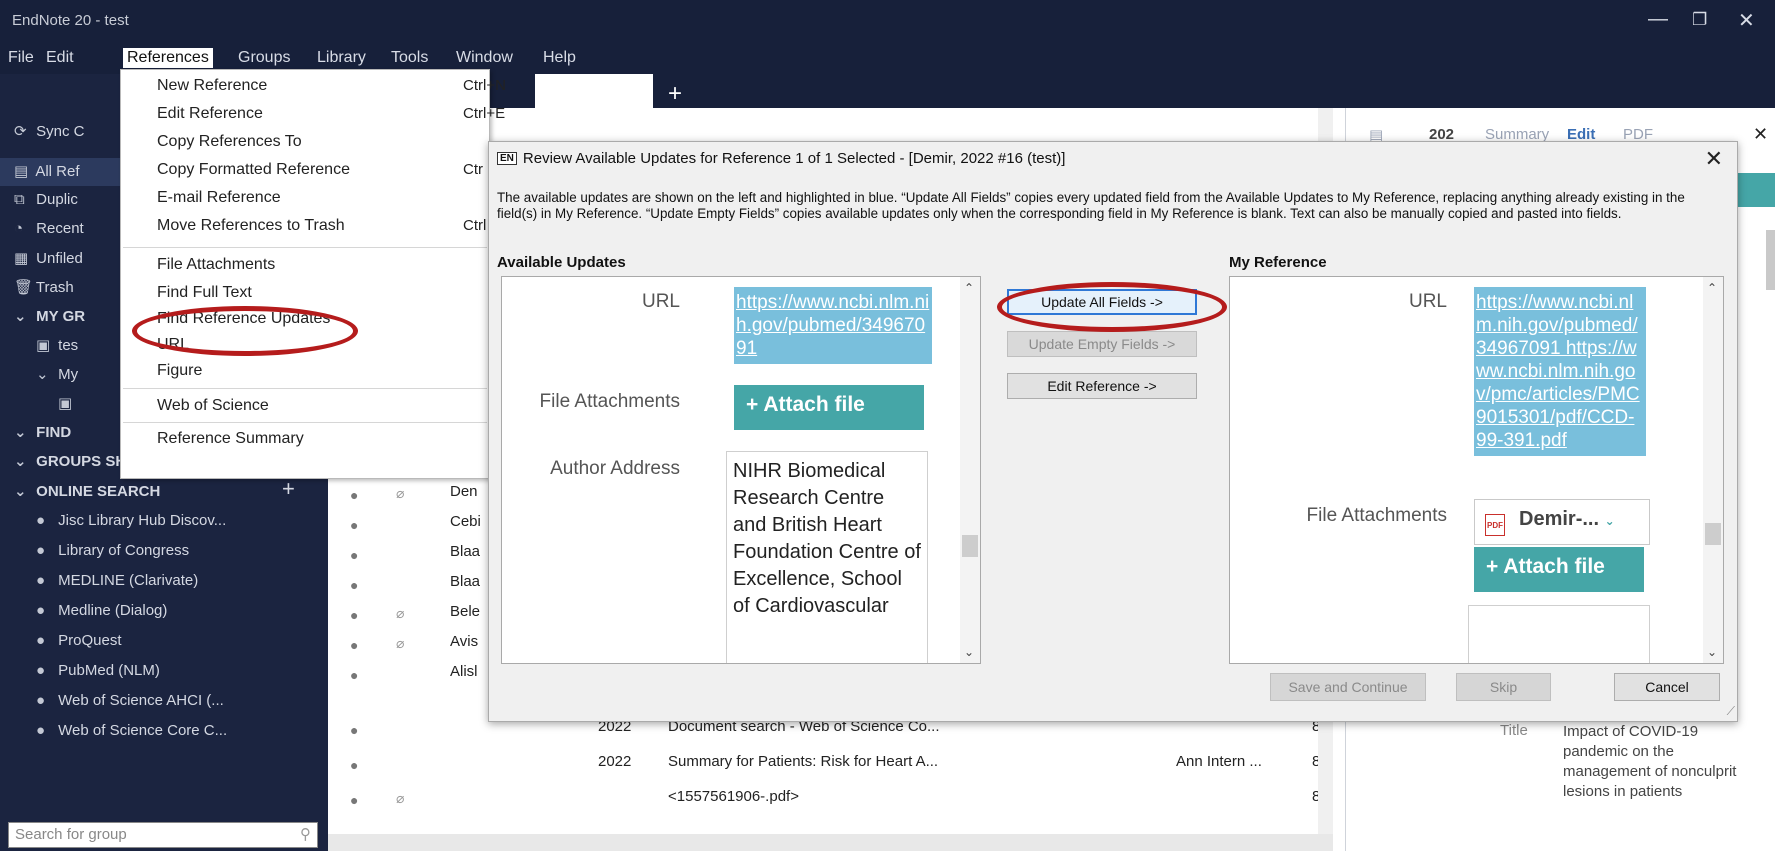 This screenshot has width=1775, height=851. Describe the element at coordinates (117, 580) in the screenshot. I see `sidebar-item-online: ● MEDLINE (Clarivate)` at that location.